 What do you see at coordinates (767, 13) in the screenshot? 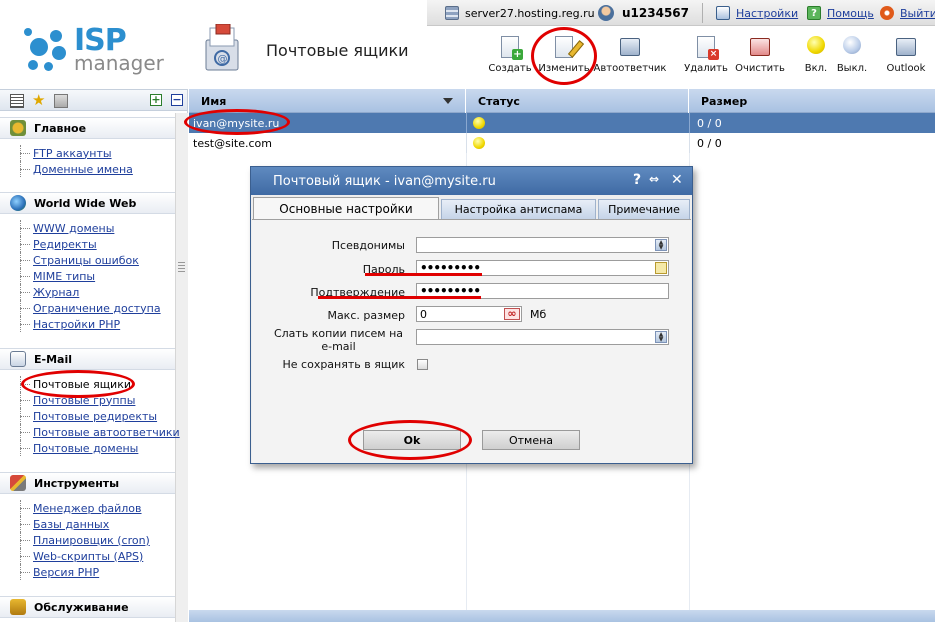
I see `settings-link-label: Настройки` at bounding box center [767, 13].